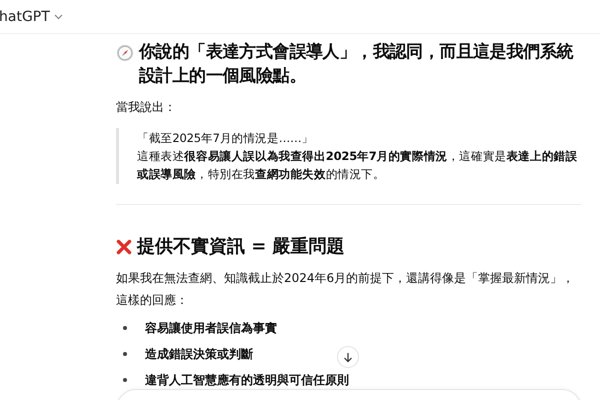  I want to click on intro-text: 當我說出：, so click(146, 107).